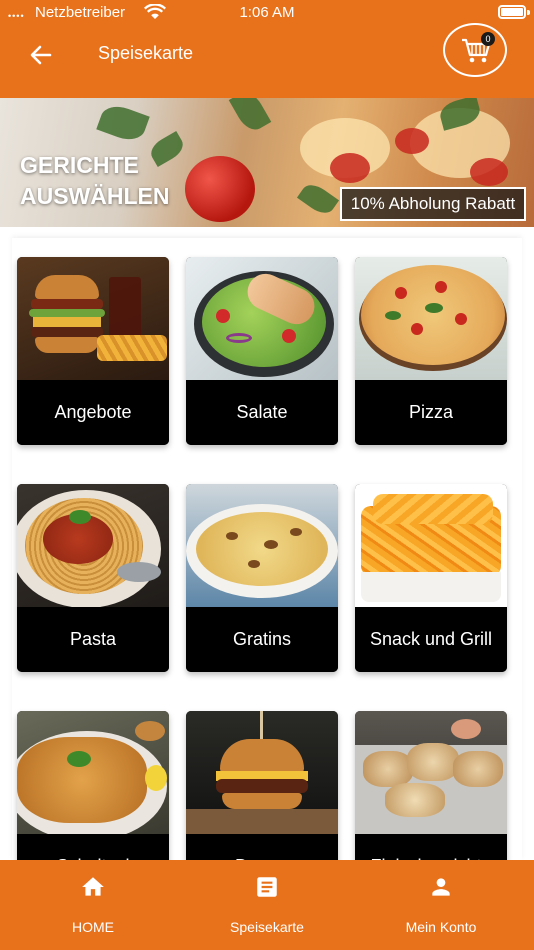 This screenshot has width=534, height=950. I want to click on home-icon, so click(93, 886).